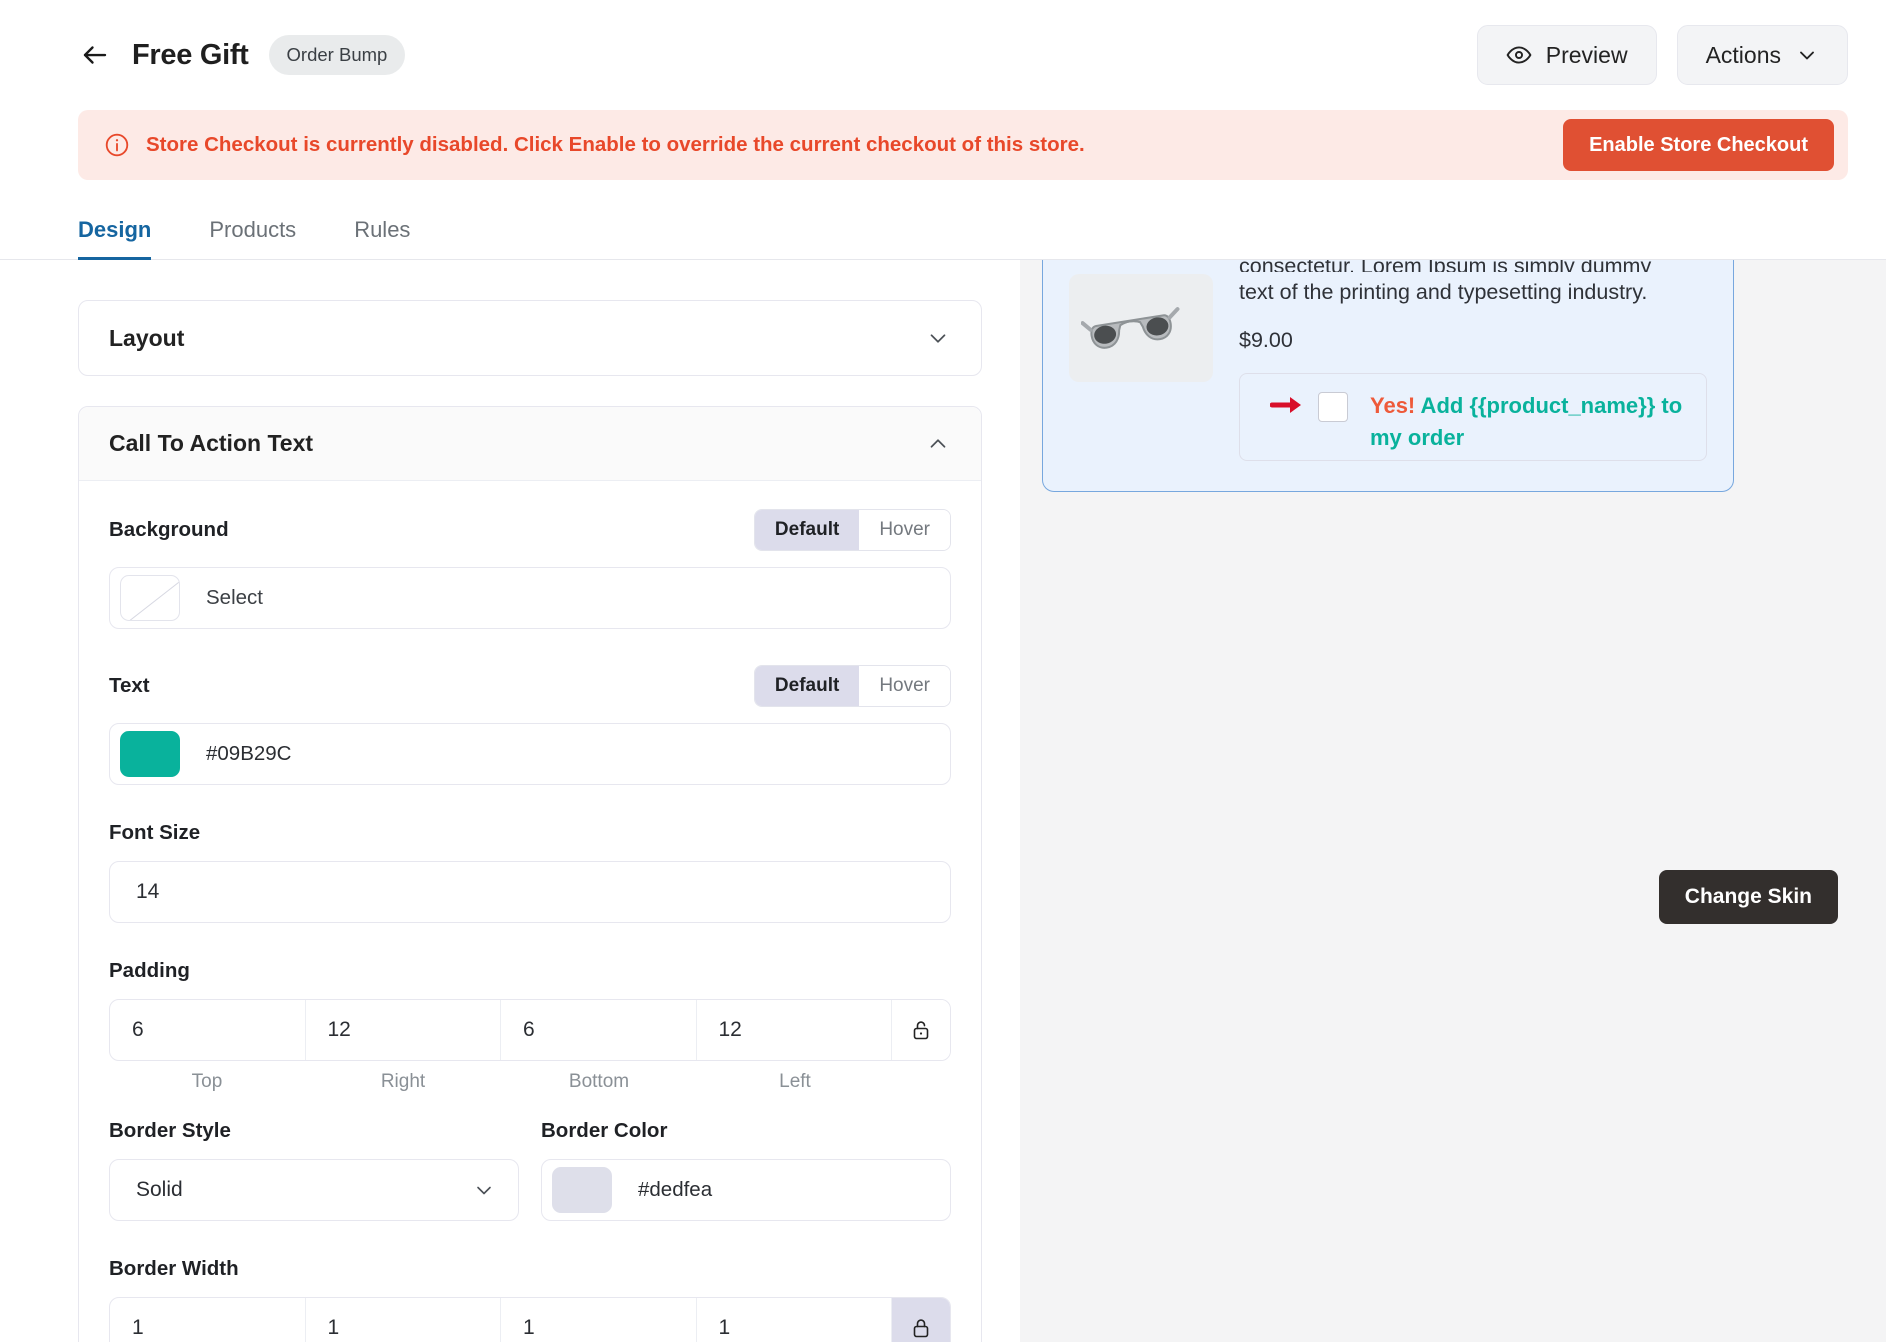 The width and height of the screenshot is (1886, 1342). I want to click on font-size-input: 14, so click(530, 892).